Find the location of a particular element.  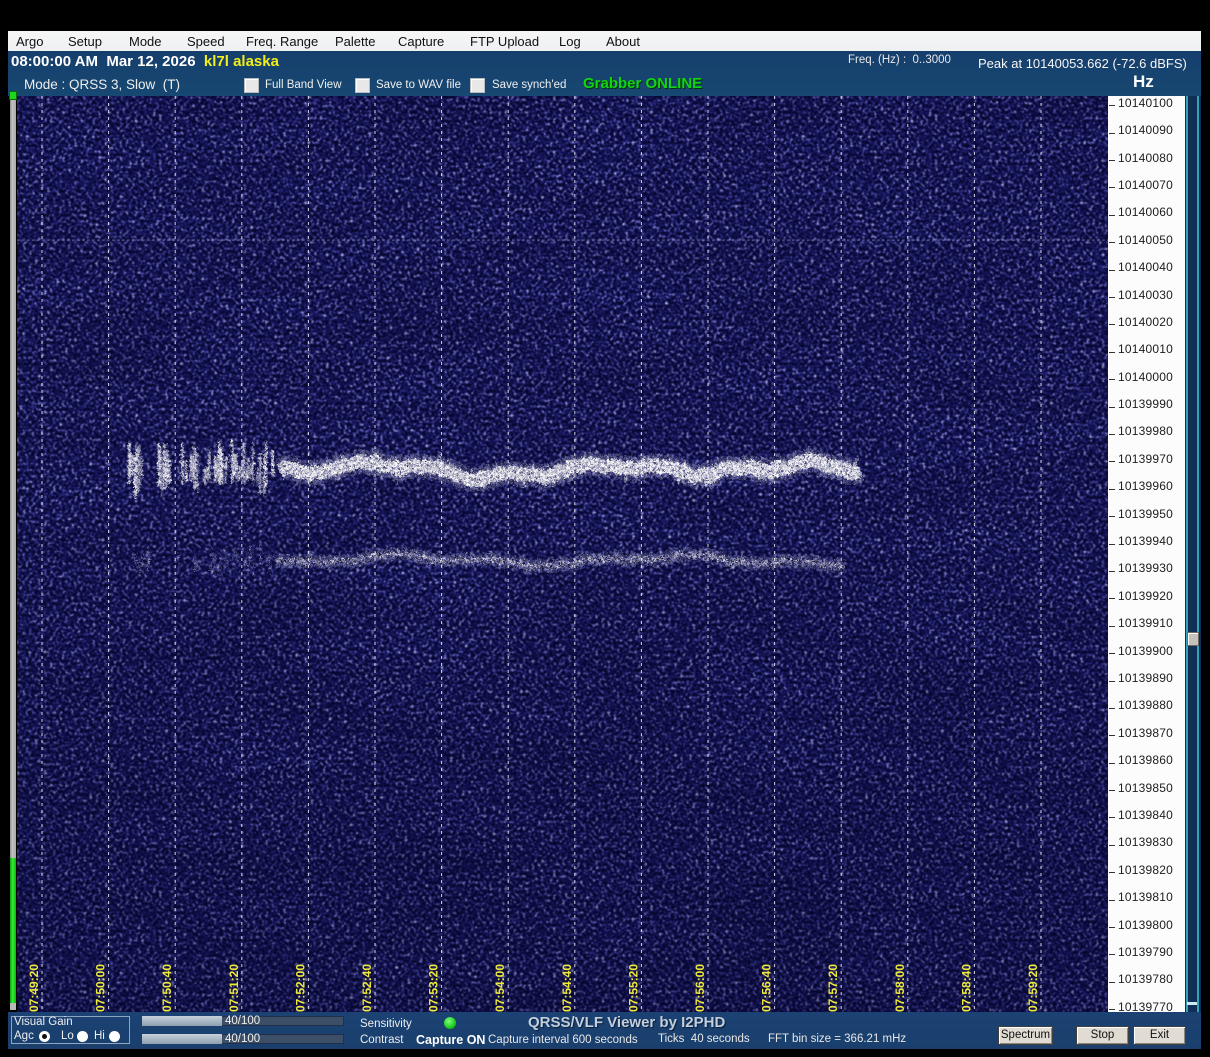

svg-text: 07:56:00 is located at coordinates (700, 988).